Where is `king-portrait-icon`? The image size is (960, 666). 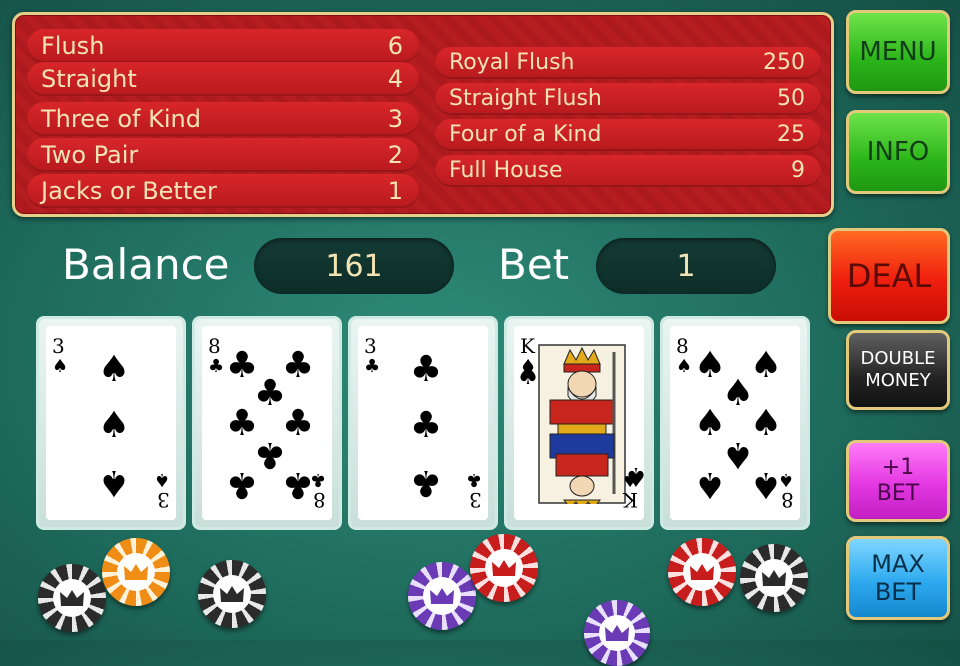 king-portrait-icon is located at coordinates (582, 424).